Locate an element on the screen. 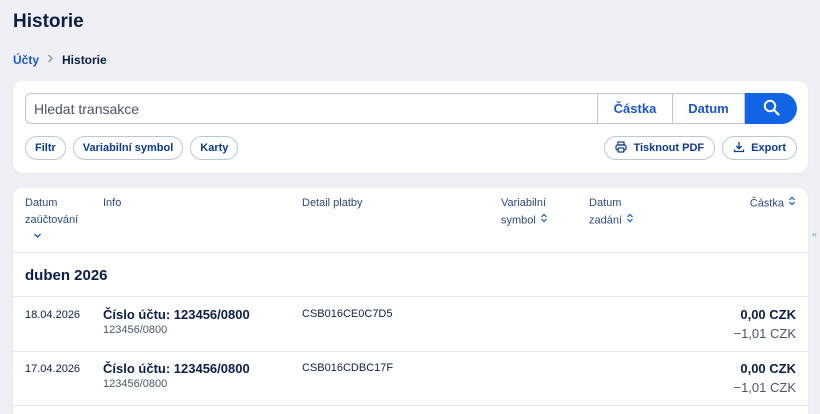 This screenshot has height=414, width=820. page-title: Historie is located at coordinates (48, 21).